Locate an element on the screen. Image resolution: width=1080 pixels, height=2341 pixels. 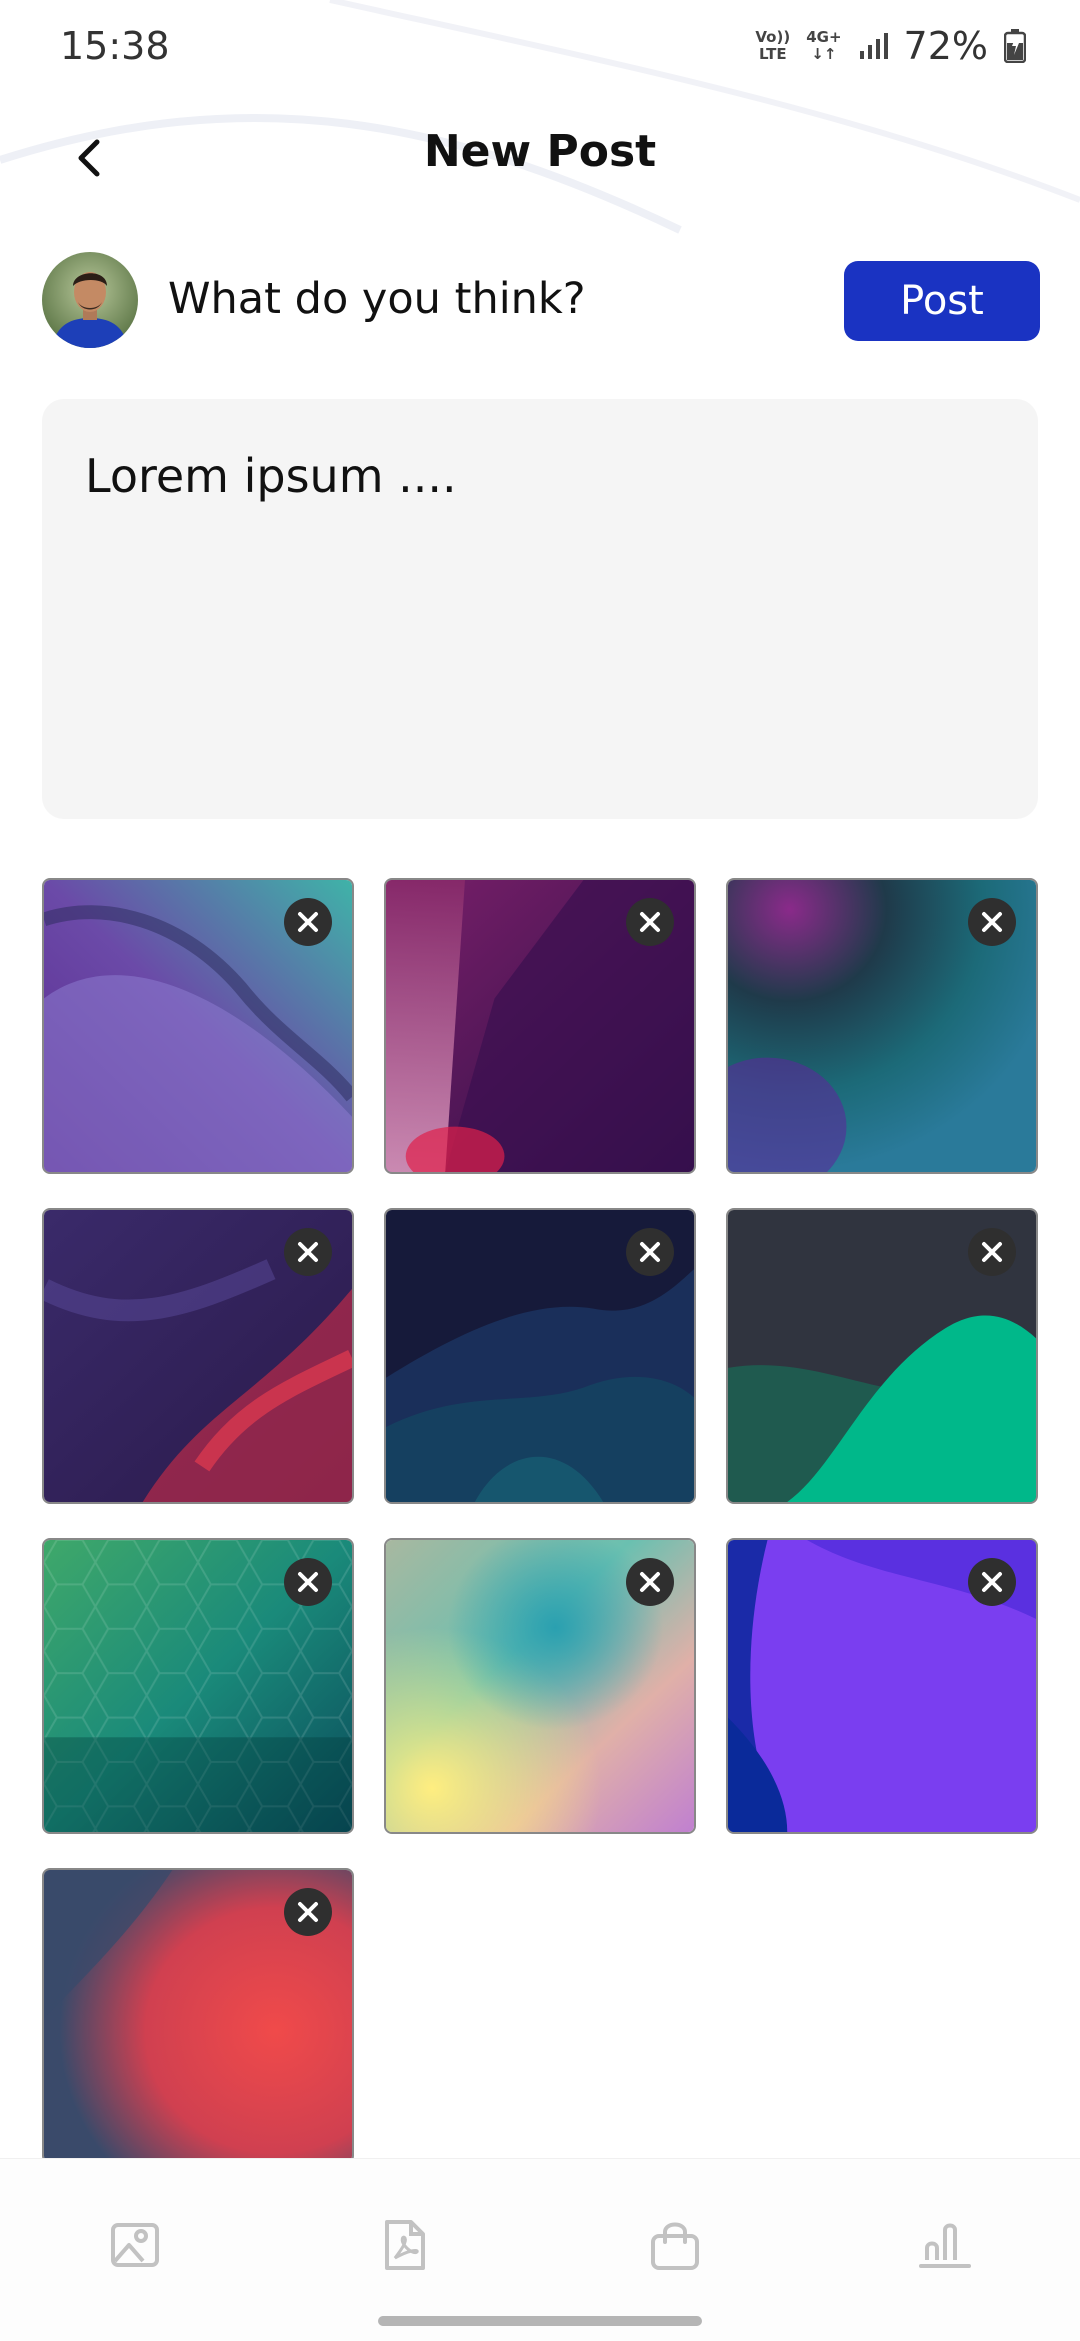
pdf-icon is located at coordinates (405, 2245).